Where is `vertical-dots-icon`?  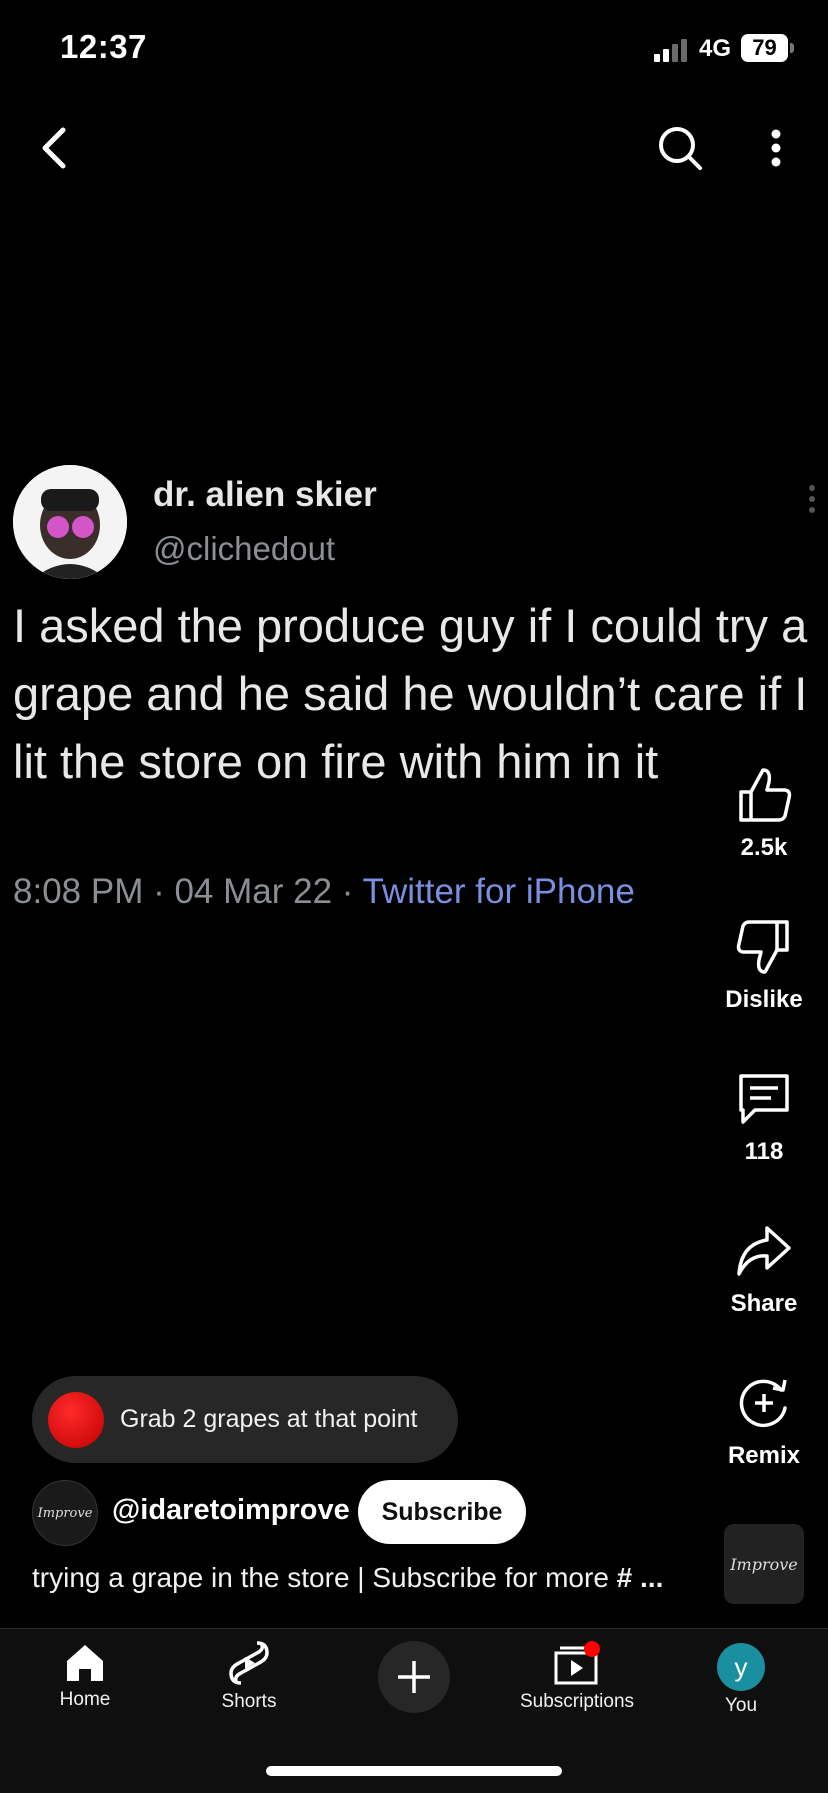
vertical-dots-icon is located at coordinates (776, 148).